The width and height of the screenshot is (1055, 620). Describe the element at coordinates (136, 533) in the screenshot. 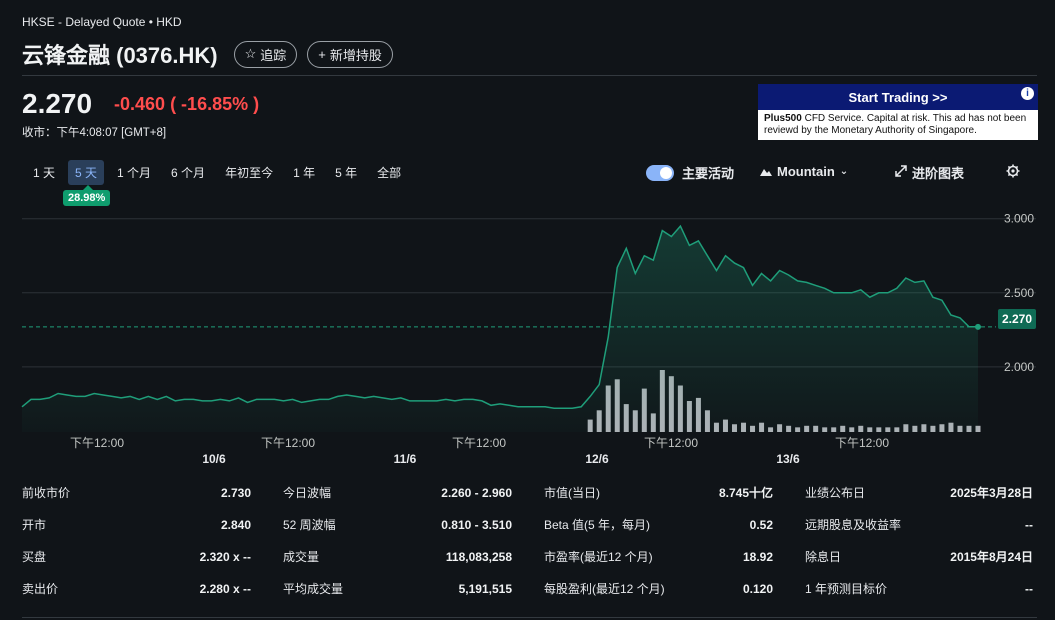

I see `stat-row: 开市 2.840` at that location.